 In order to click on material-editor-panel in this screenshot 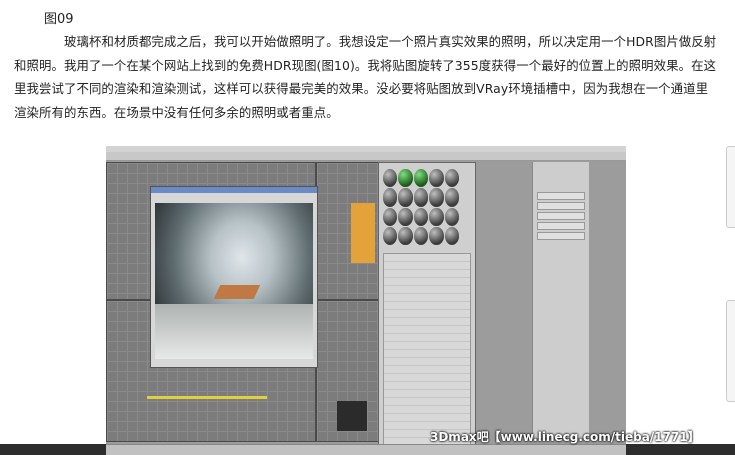, I will do `click(427, 308)`.